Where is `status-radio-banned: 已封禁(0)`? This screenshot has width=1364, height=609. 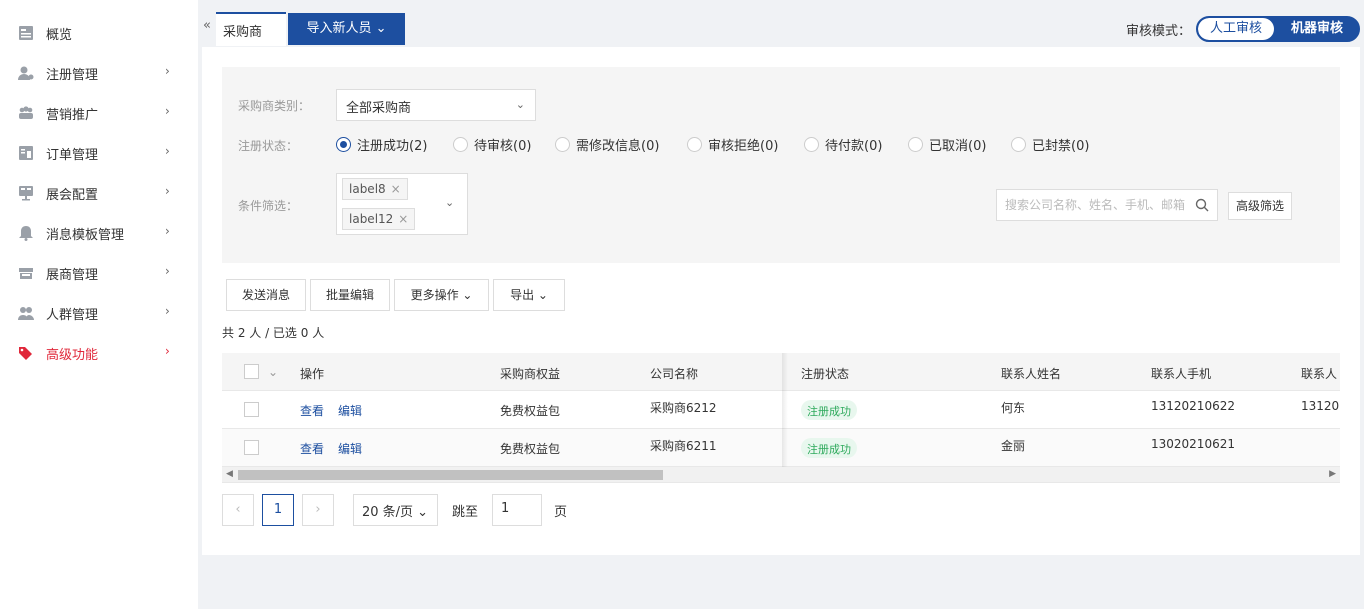
status-radio-banned: 已封禁(0) is located at coordinates (1050, 144).